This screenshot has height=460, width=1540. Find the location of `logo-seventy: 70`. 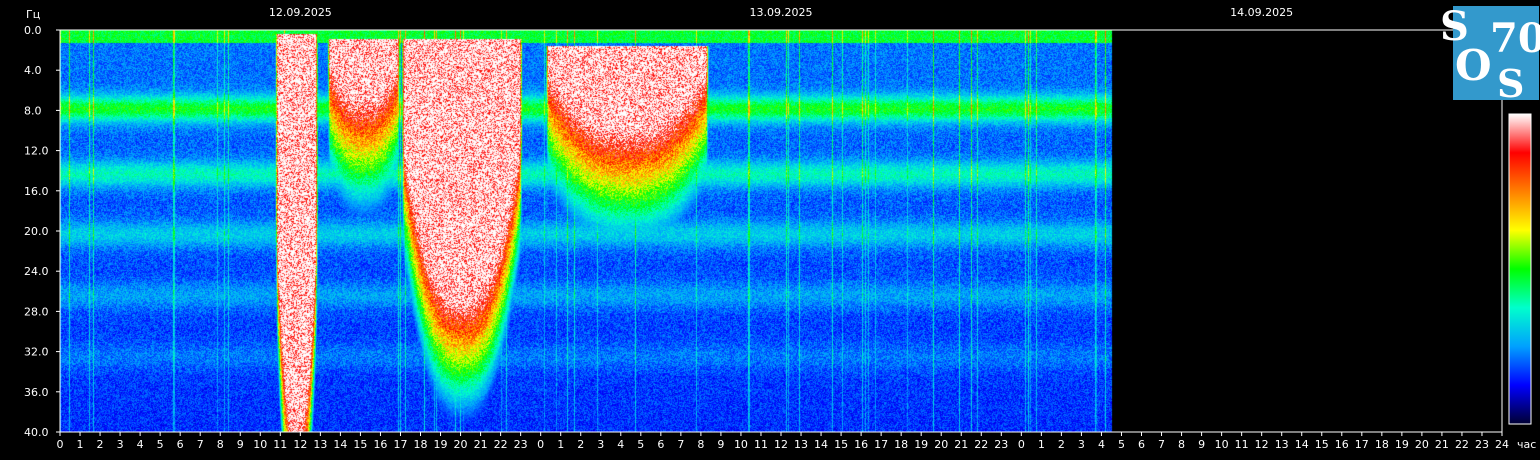

logo-seventy: 70 is located at coordinates (1515, 38).